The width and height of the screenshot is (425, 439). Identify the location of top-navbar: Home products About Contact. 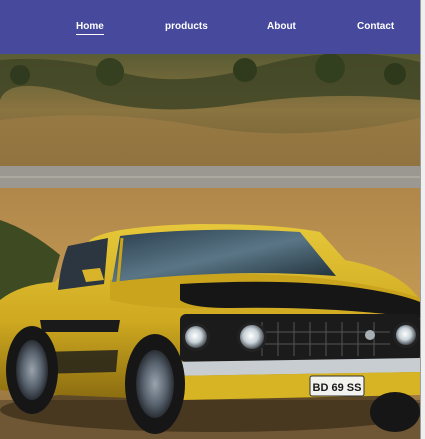
(210, 27).